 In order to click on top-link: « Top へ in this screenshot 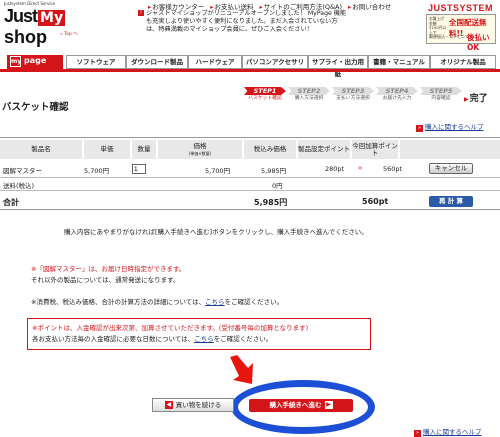, I will do `click(69, 34)`.